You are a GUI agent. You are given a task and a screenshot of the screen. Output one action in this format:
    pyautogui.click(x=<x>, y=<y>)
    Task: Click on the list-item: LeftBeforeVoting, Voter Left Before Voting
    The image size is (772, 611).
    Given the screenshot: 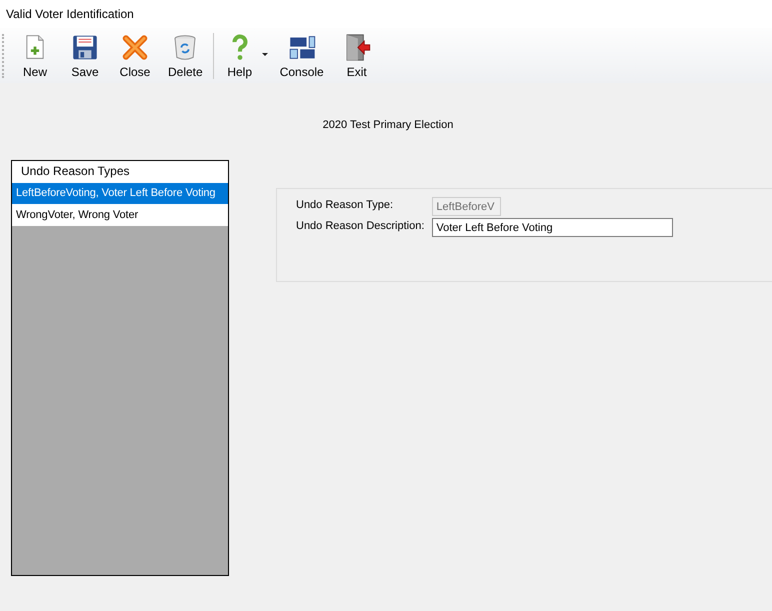 What is the action you would take?
    pyautogui.click(x=120, y=193)
    